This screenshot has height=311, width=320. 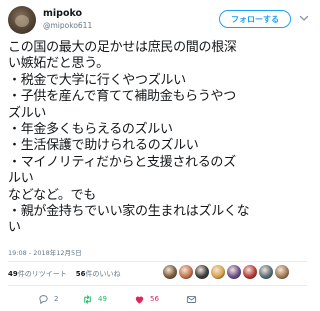 I want to click on tweet-line: ・親が金持ちでいい家の生まれはズルくな, so click(x=129, y=212).